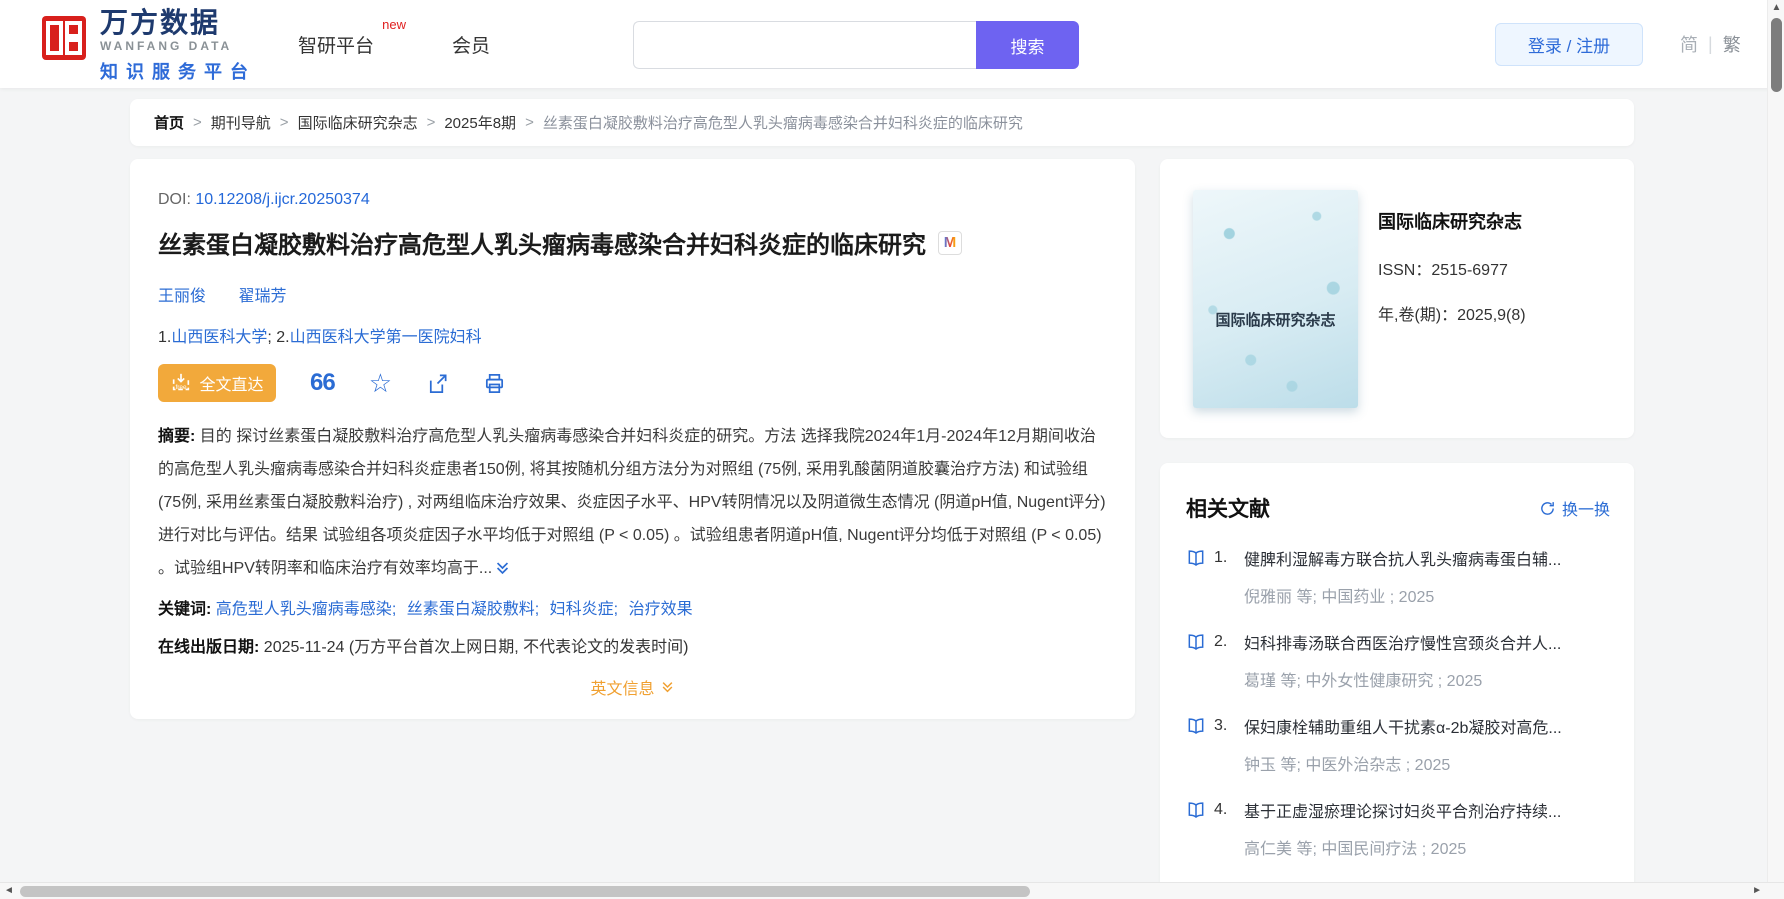 The height and width of the screenshot is (899, 1784). I want to click on vertical-scroll-thumb, so click(1776, 55).